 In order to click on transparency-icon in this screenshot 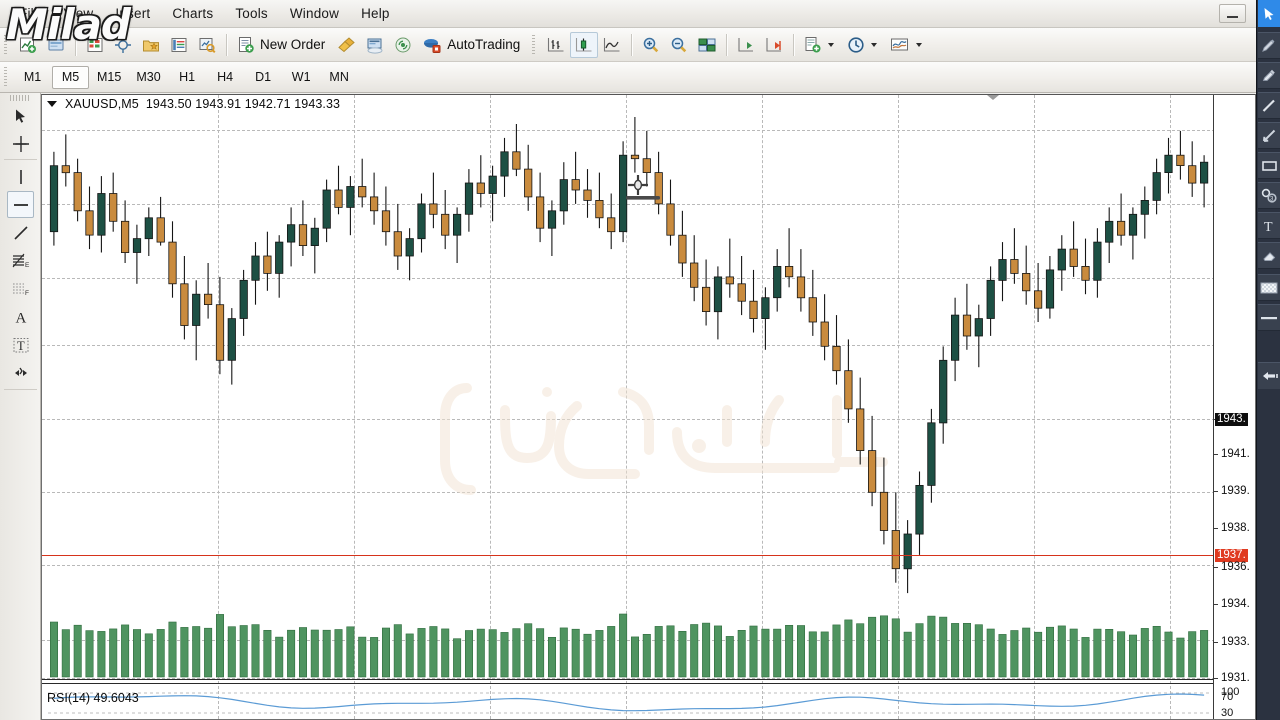, I will do `click(1269, 287)`.